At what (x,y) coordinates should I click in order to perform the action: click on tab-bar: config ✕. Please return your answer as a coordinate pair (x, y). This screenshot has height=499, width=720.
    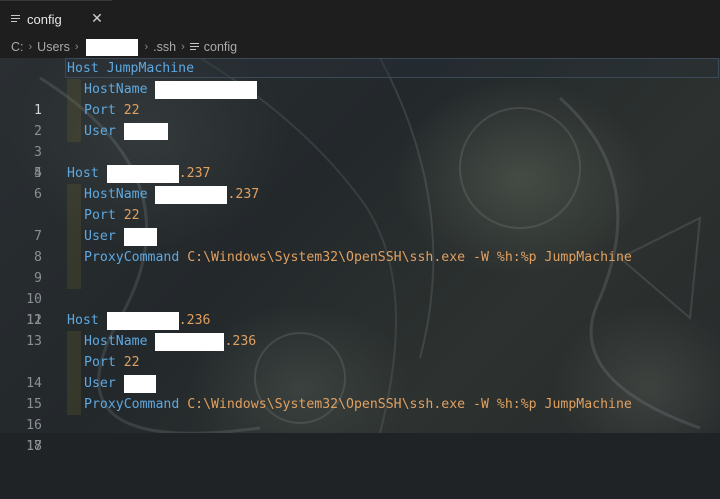
    Looking at the image, I should click on (360, 18).